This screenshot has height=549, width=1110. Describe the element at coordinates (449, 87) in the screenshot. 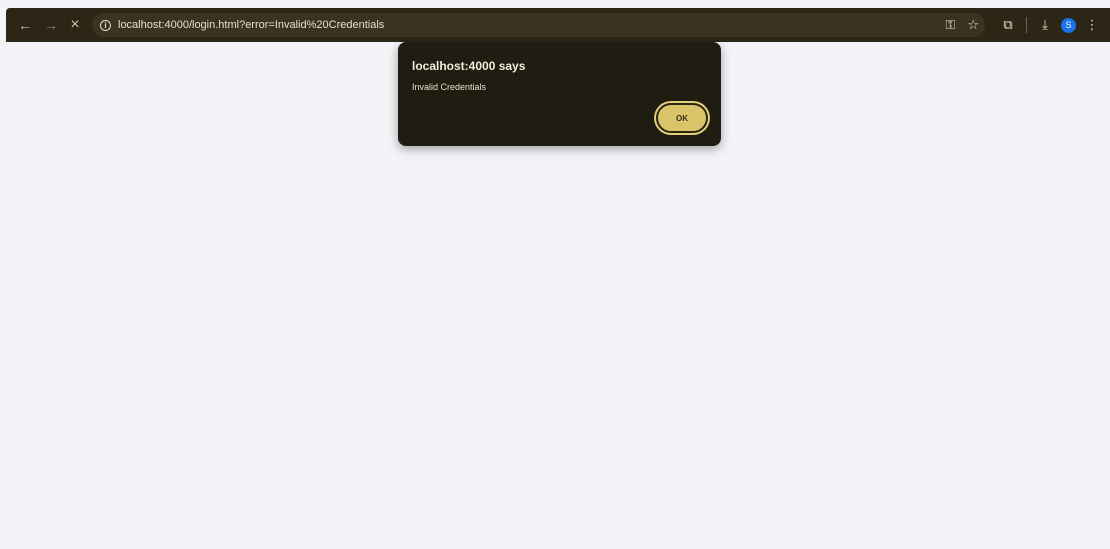

I see `dialog-message: Invalid Credentials` at that location.